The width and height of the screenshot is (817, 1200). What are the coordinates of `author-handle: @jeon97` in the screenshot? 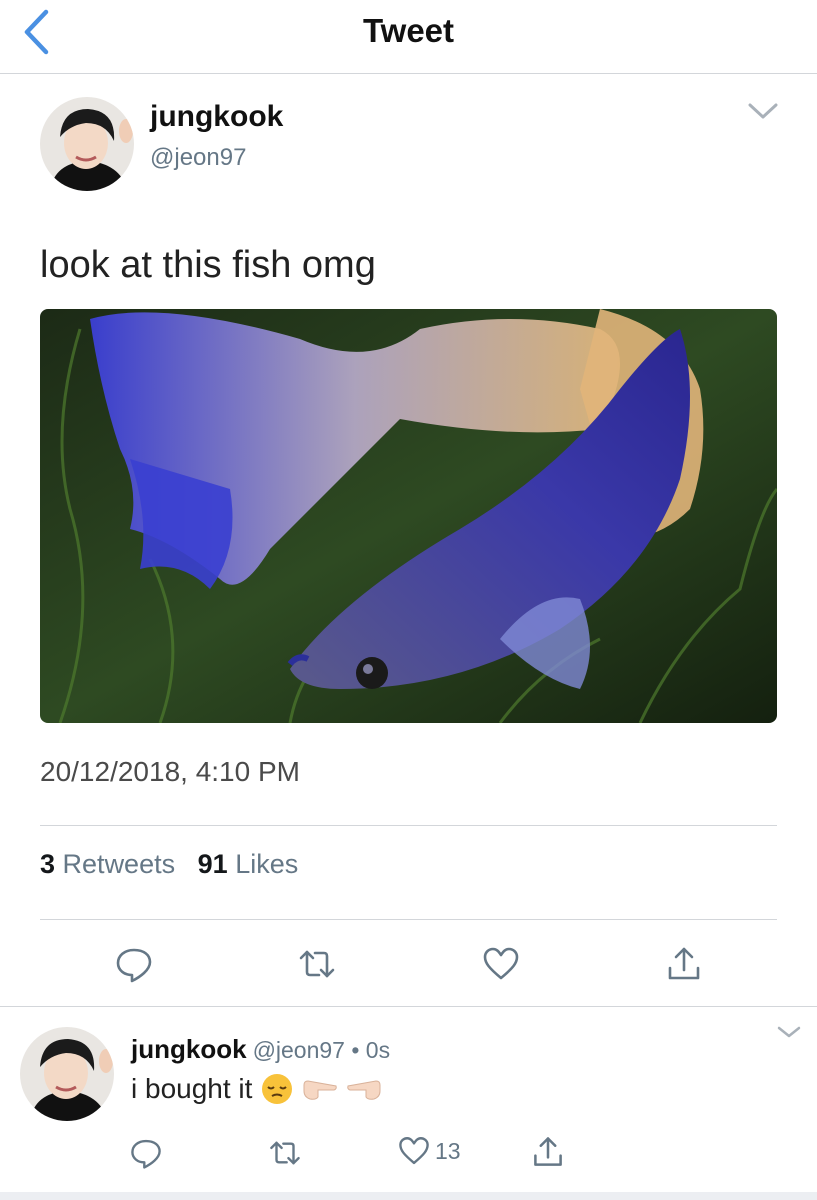 It's located at (198, 158).